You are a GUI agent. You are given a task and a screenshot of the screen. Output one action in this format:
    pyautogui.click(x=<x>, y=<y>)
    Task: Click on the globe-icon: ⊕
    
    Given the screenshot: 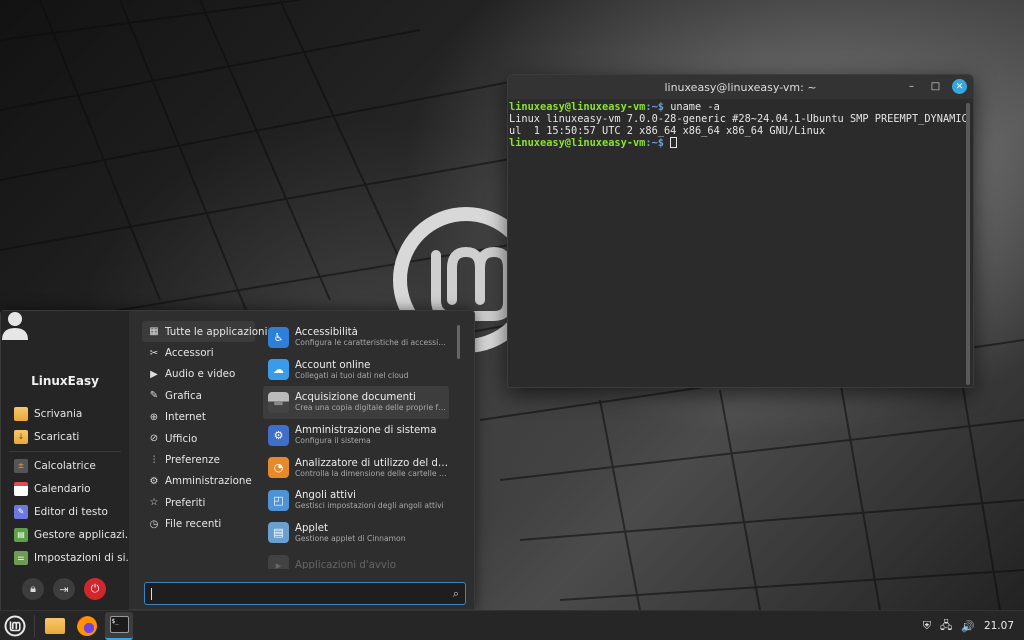 What is the action you would take?
    pyautogui.click(x=154, y=417)
    